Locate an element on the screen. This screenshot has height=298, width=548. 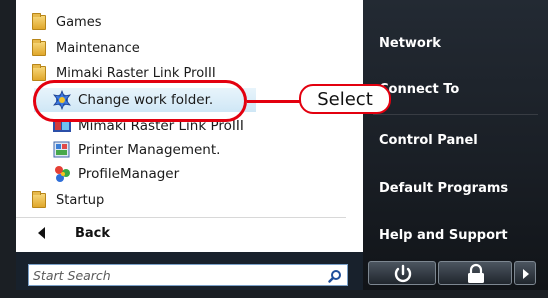
program-label: Startup is located at coordinates (80, 200).